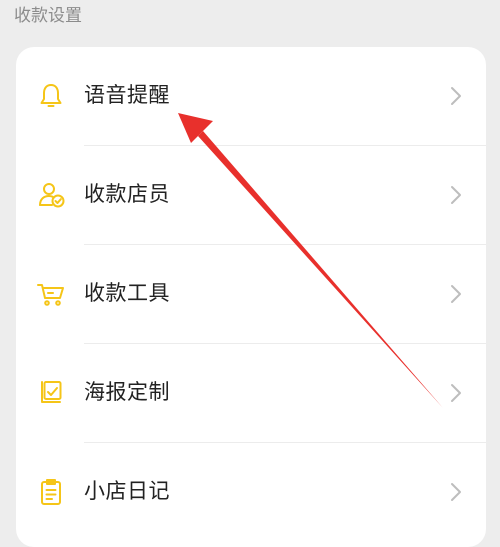 The width and height of the screenshot is (500, 547). Describe the element at coordinates (51, 294) in the screenshot. I see `cart-icon` at that location.